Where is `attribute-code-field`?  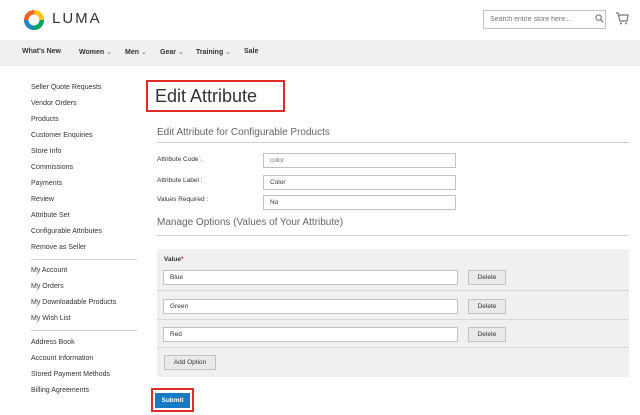
attribute-code-field is located at coordinates (359, 160).